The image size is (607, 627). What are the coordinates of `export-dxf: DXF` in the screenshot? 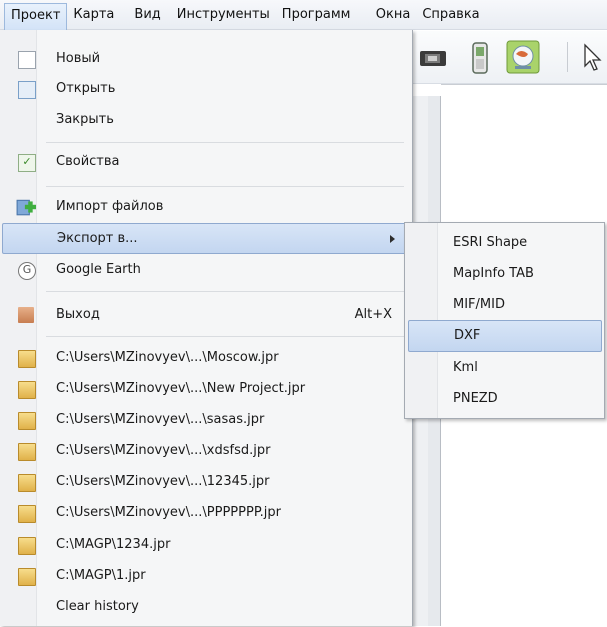 It's located at (505, 336).